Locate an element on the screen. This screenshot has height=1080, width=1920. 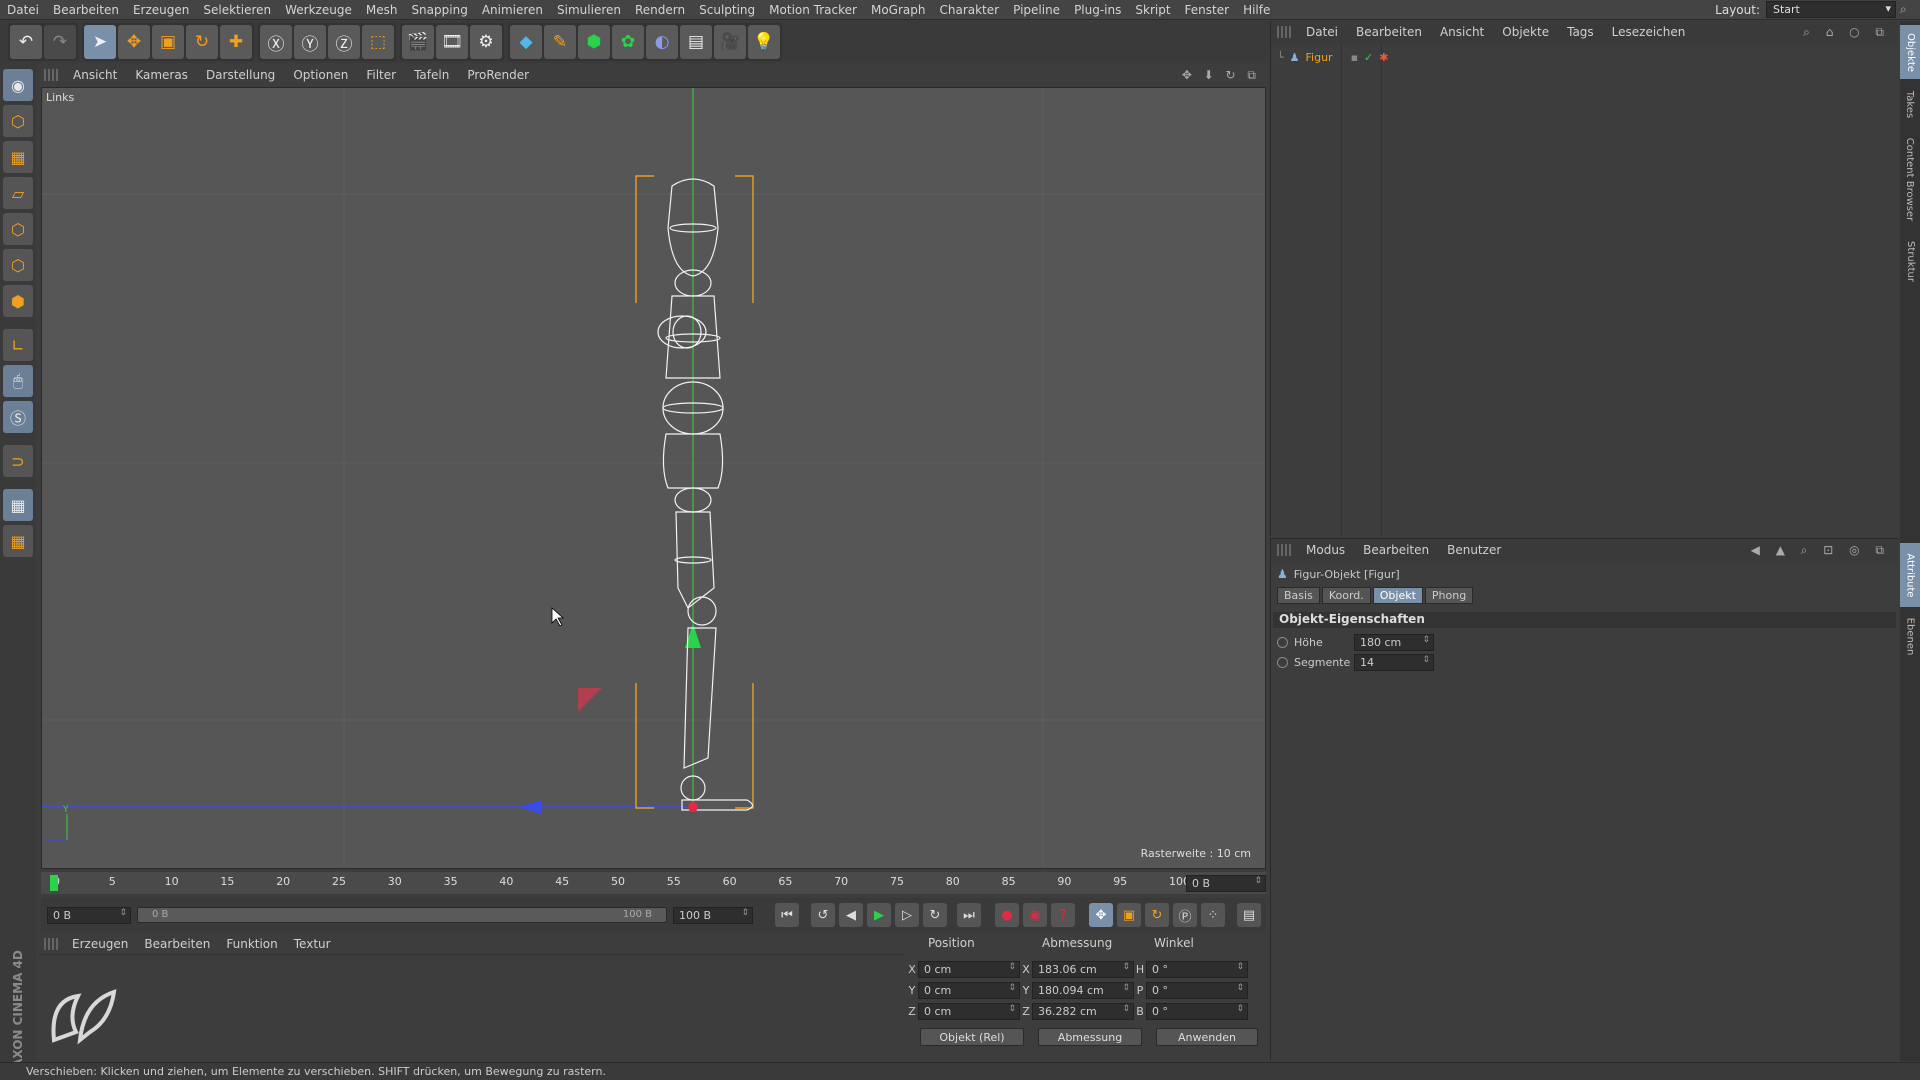
lock-workplane-icon: ▦ is located at coordinates (18, 541).